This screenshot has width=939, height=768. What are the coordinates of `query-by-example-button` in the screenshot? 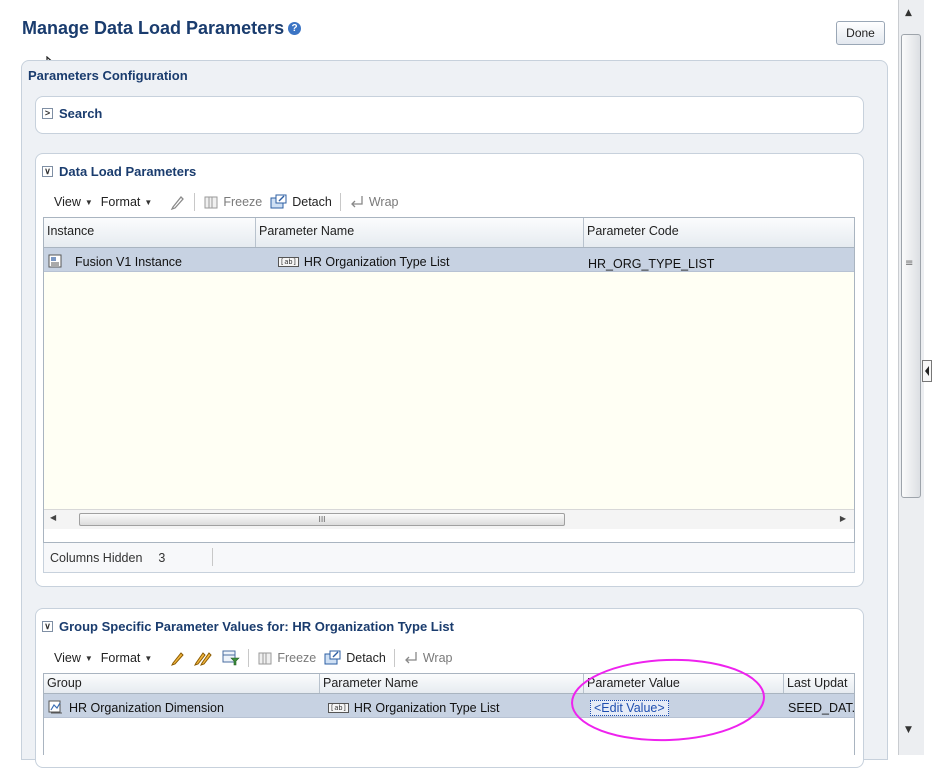 It's located at (231, 658).